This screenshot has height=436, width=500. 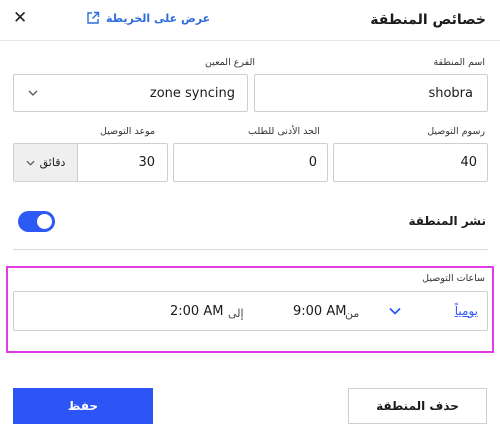 What do you see at coordinates (456, 131) in the screenshot?
I see `delivery-fee-label: رسوم التوصيل` at bounding box center [456, 131].